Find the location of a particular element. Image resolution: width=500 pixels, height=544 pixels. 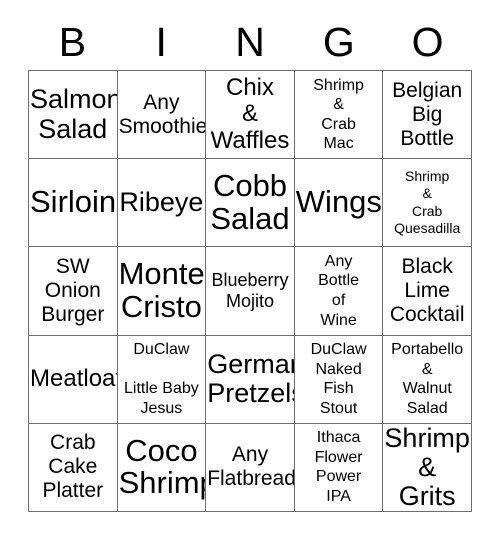

bingo-cell-label: DuClaw Naked Fish Stout is located at coordinates (338, 379).